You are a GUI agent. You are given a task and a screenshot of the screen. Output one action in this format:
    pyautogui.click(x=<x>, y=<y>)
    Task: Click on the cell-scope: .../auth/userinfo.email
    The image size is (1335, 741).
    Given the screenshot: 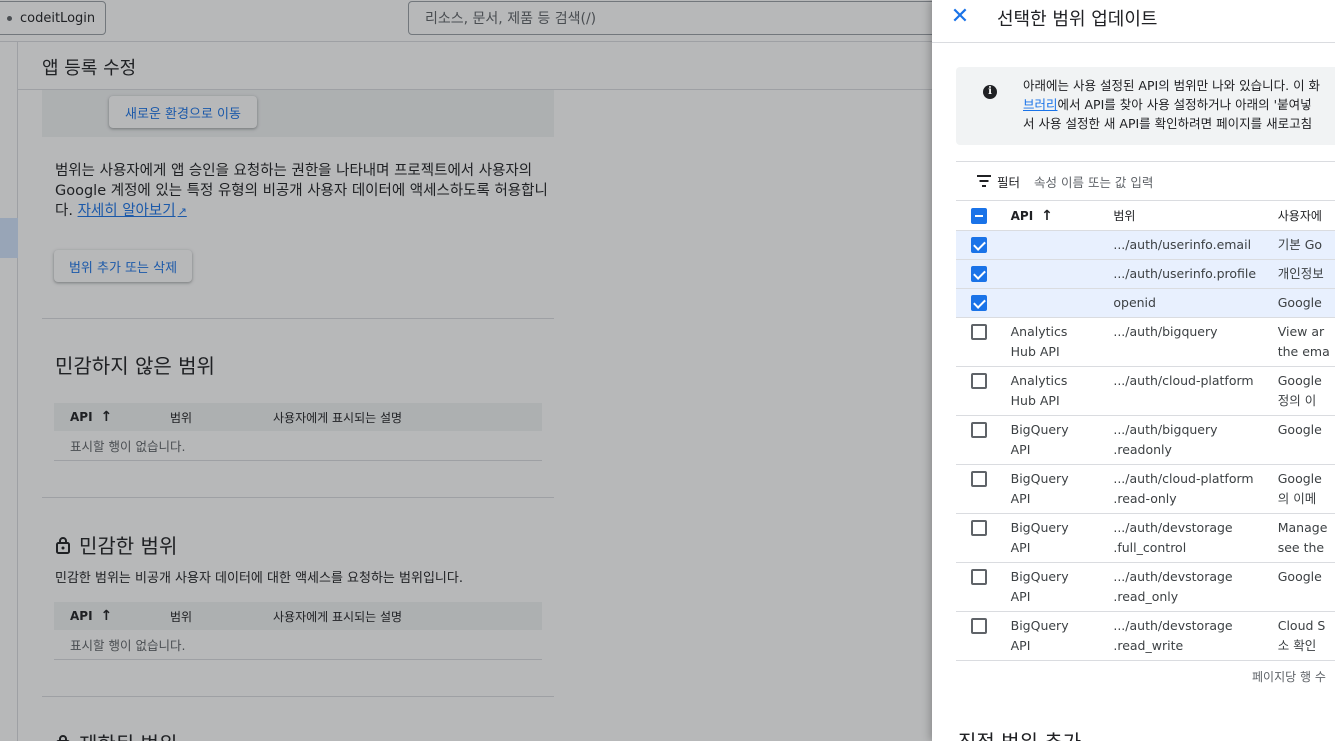 What is the action you would take?
    pyautogui.click(x=1182, y=244)
    